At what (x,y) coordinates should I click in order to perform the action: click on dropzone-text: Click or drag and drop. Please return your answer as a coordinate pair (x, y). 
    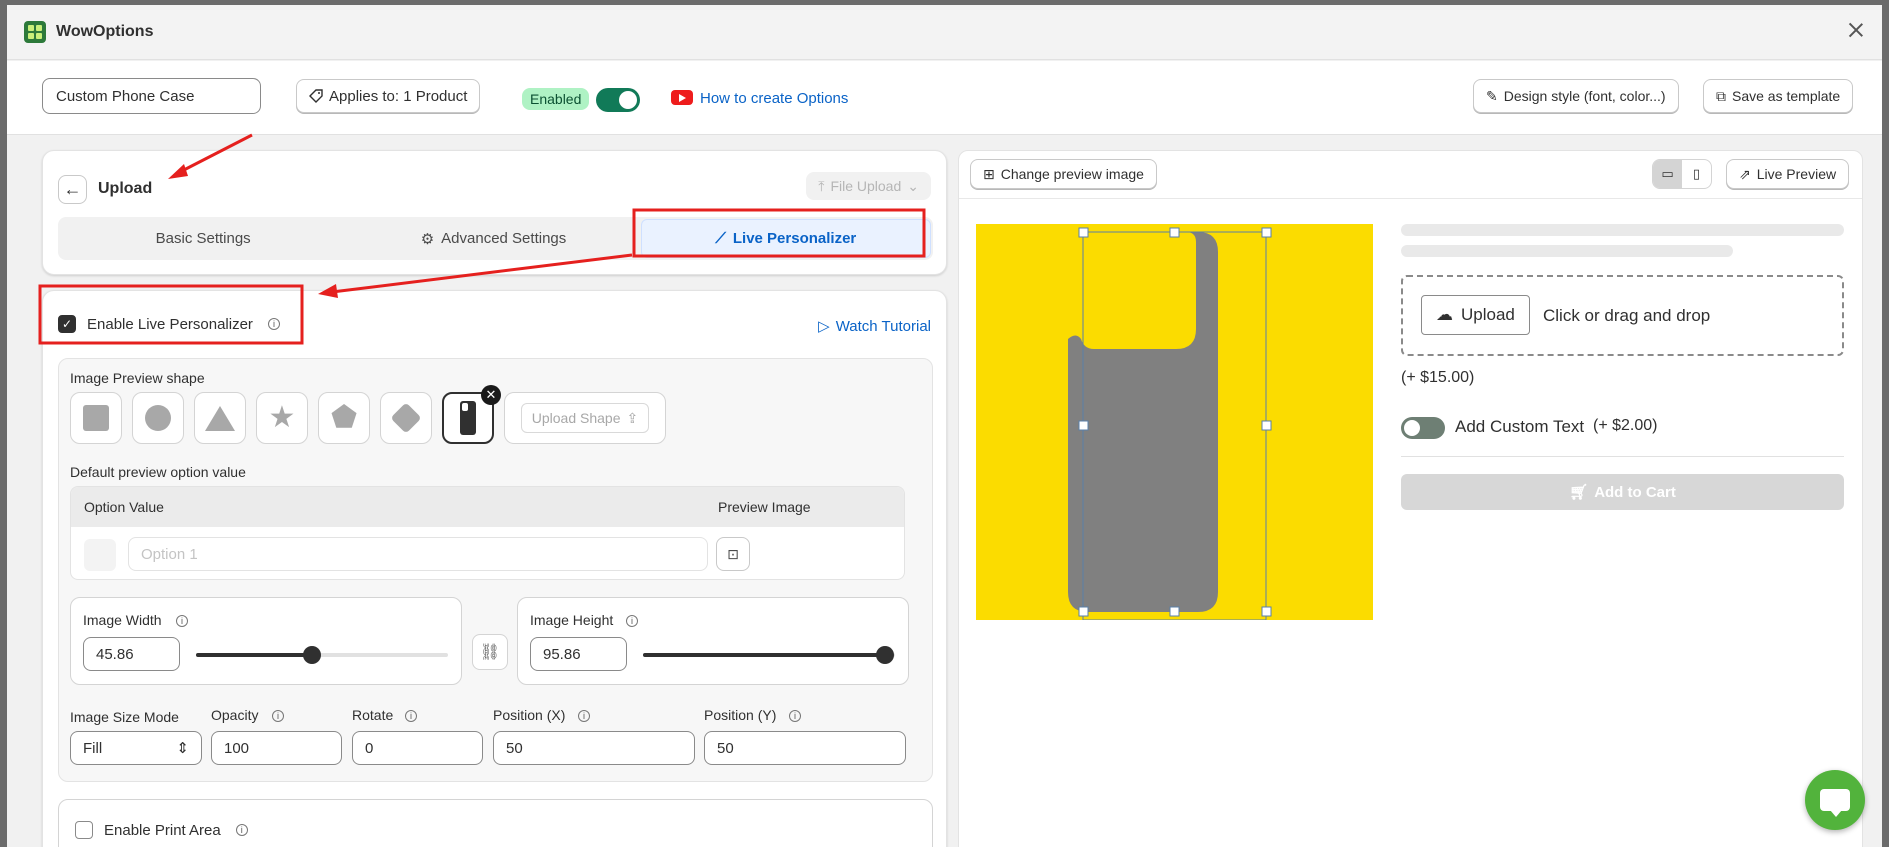
    Looking at the image, I should click on (1627, 315).